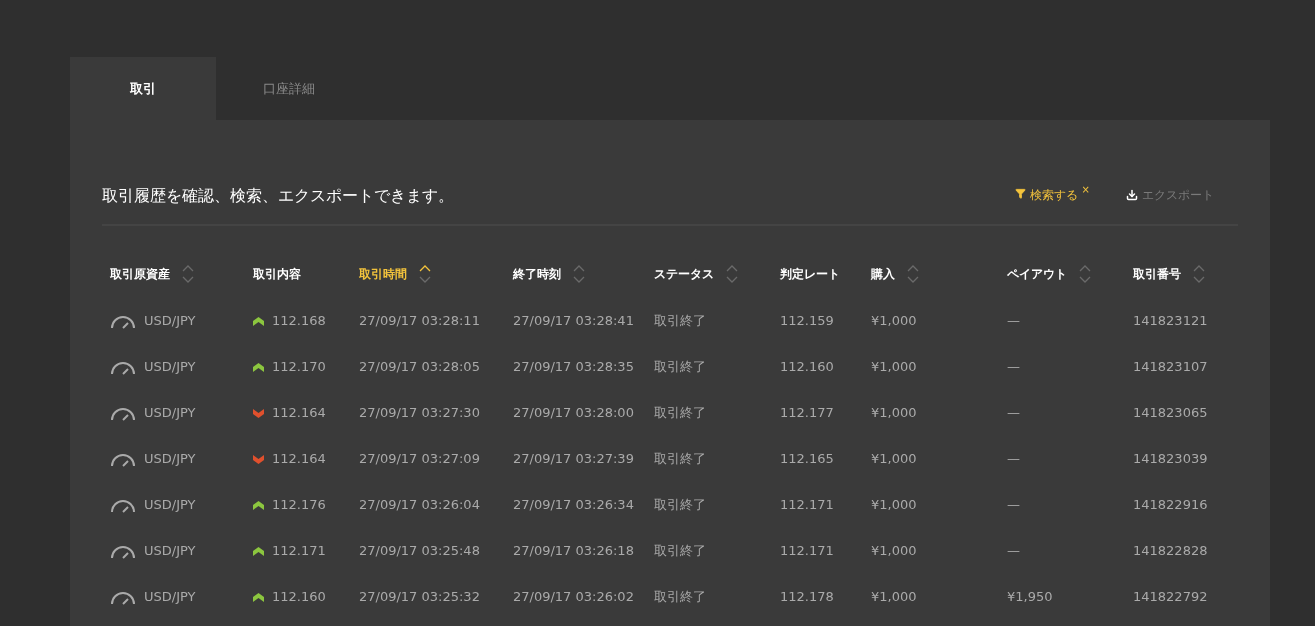  What do you see at coordinates (1030, 597) in the screenshot?
I see `table-cell-text: ¥1,950` at bounding box center [1030, 597].